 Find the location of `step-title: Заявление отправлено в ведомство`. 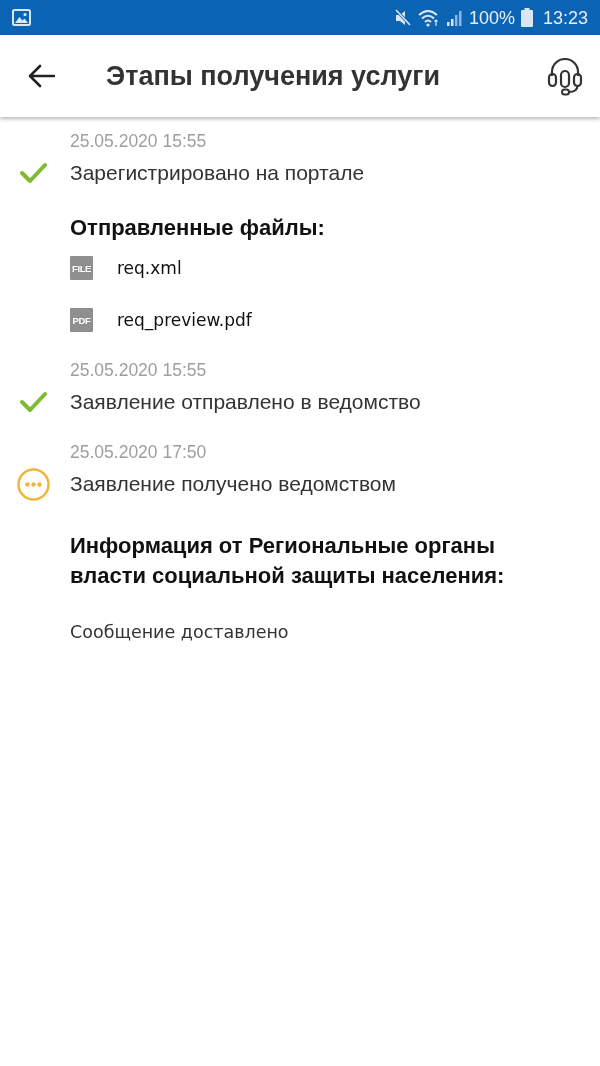

step-title: Заявление отправлено в ведомство is located at coordinates (245, 402).